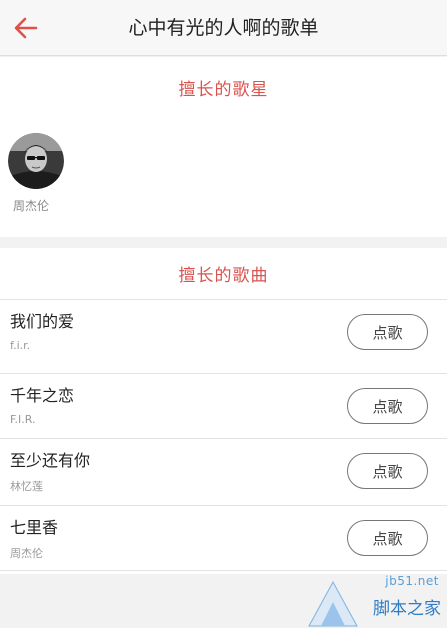  What do you see at coordinates (31, 206) in the screenshot?
I see `singer-name: 周杰伦` at bounding box center [31, 206].